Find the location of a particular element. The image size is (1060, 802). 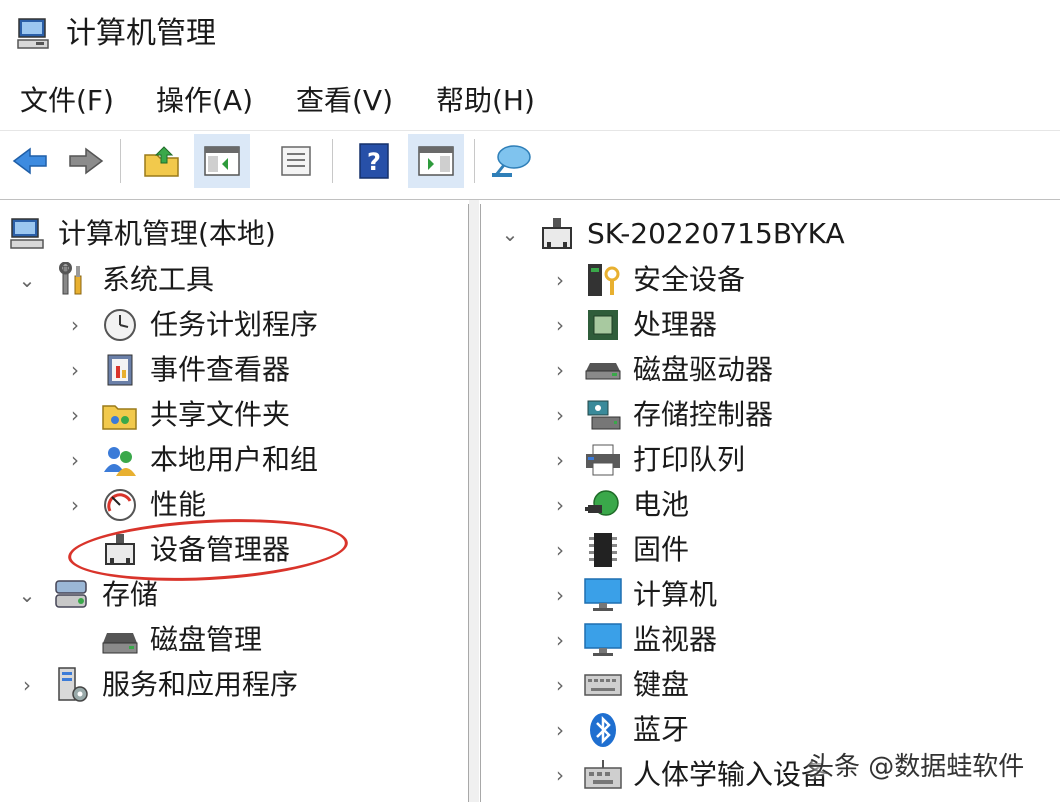

back-arrow-icon is located at coordinates (29, 161).